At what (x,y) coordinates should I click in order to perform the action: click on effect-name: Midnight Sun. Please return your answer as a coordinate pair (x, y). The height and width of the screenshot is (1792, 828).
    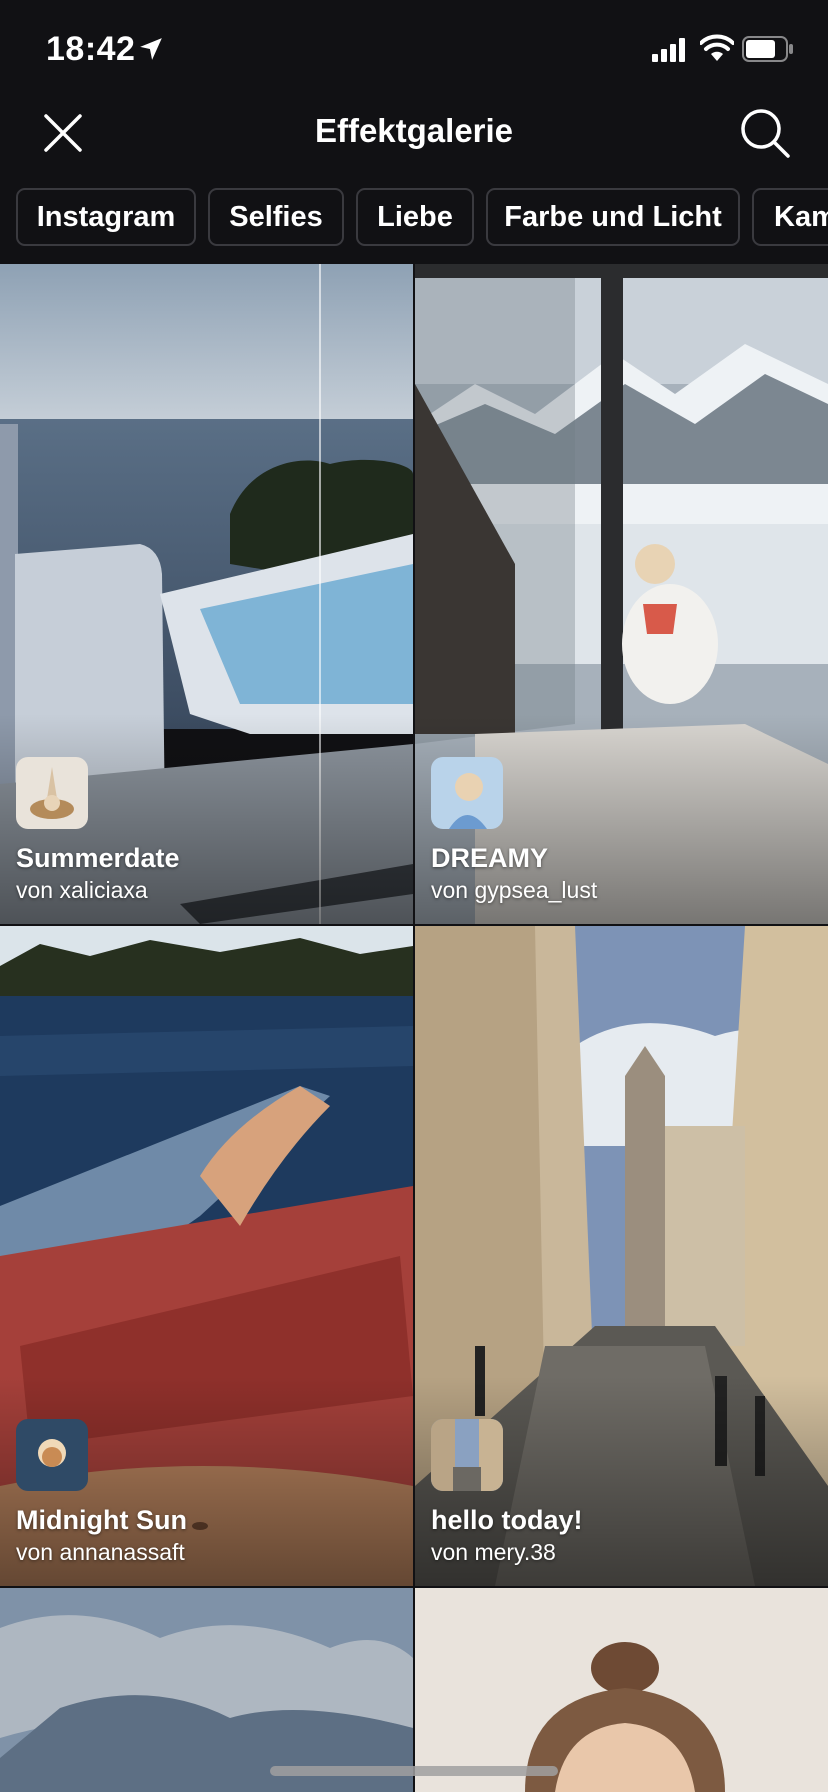
    Looking at the image, I should click on (101, 1520).